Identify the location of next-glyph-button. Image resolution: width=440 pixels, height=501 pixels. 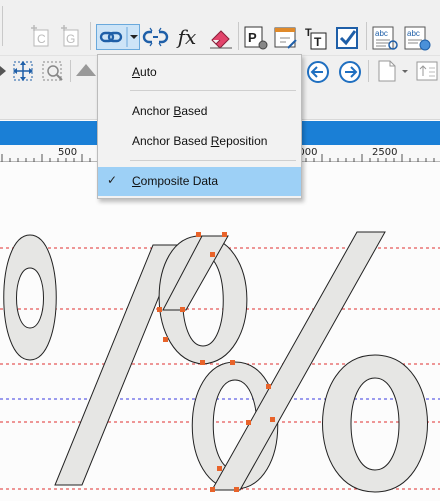
(350, 72).